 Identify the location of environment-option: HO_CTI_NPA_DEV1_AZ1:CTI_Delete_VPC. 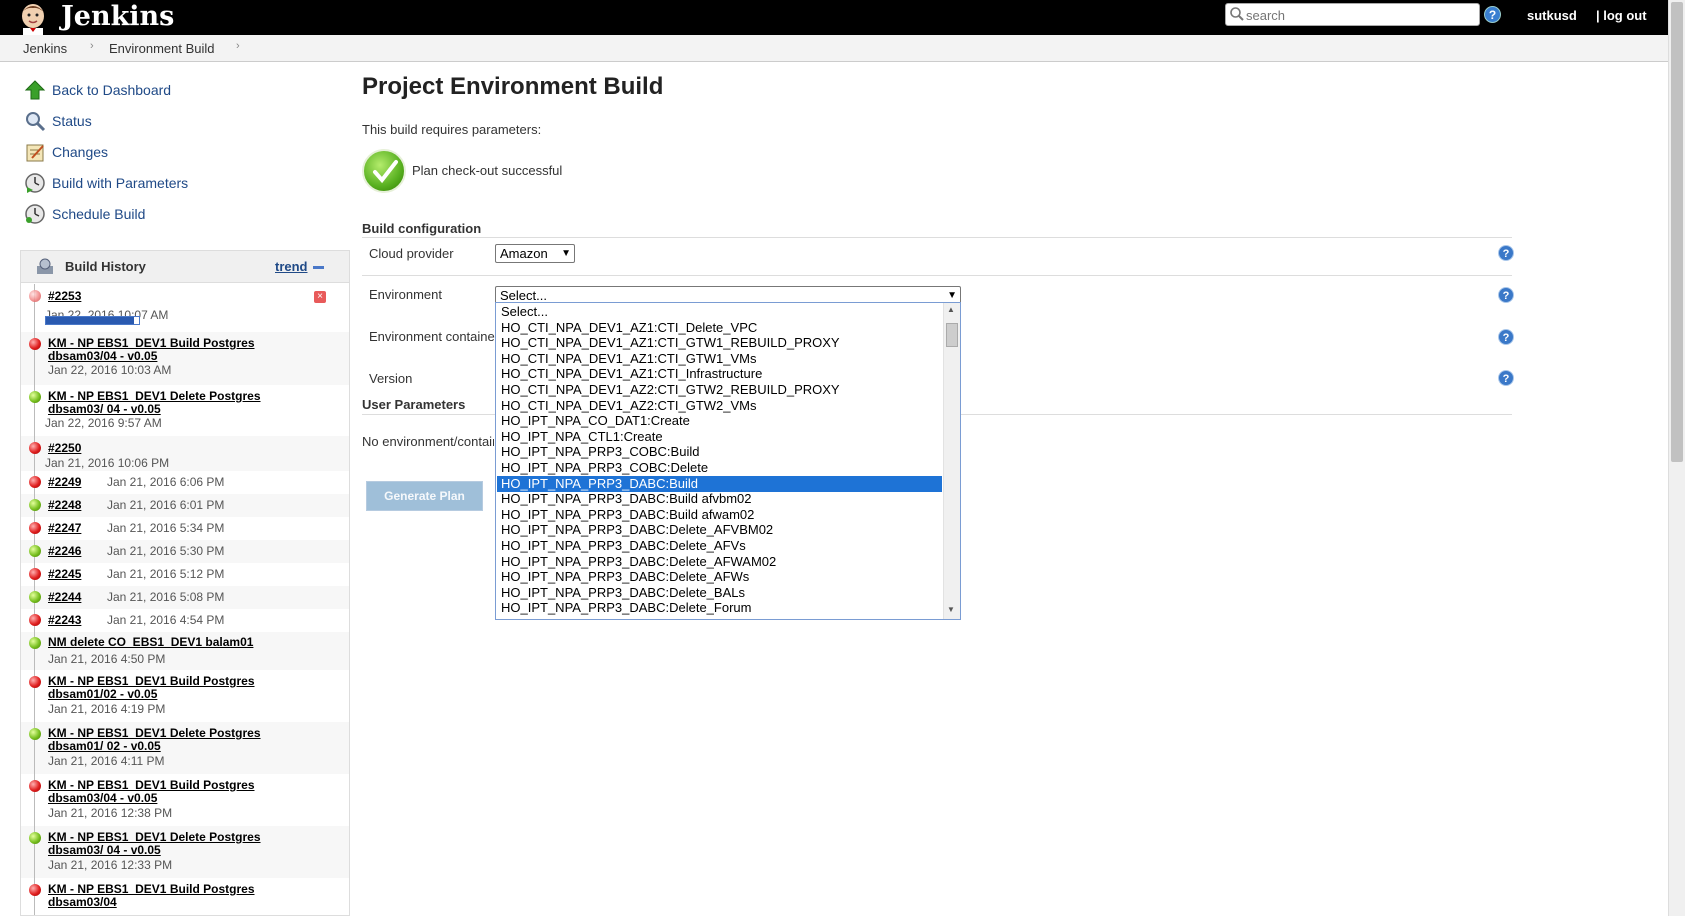
(719, 328).